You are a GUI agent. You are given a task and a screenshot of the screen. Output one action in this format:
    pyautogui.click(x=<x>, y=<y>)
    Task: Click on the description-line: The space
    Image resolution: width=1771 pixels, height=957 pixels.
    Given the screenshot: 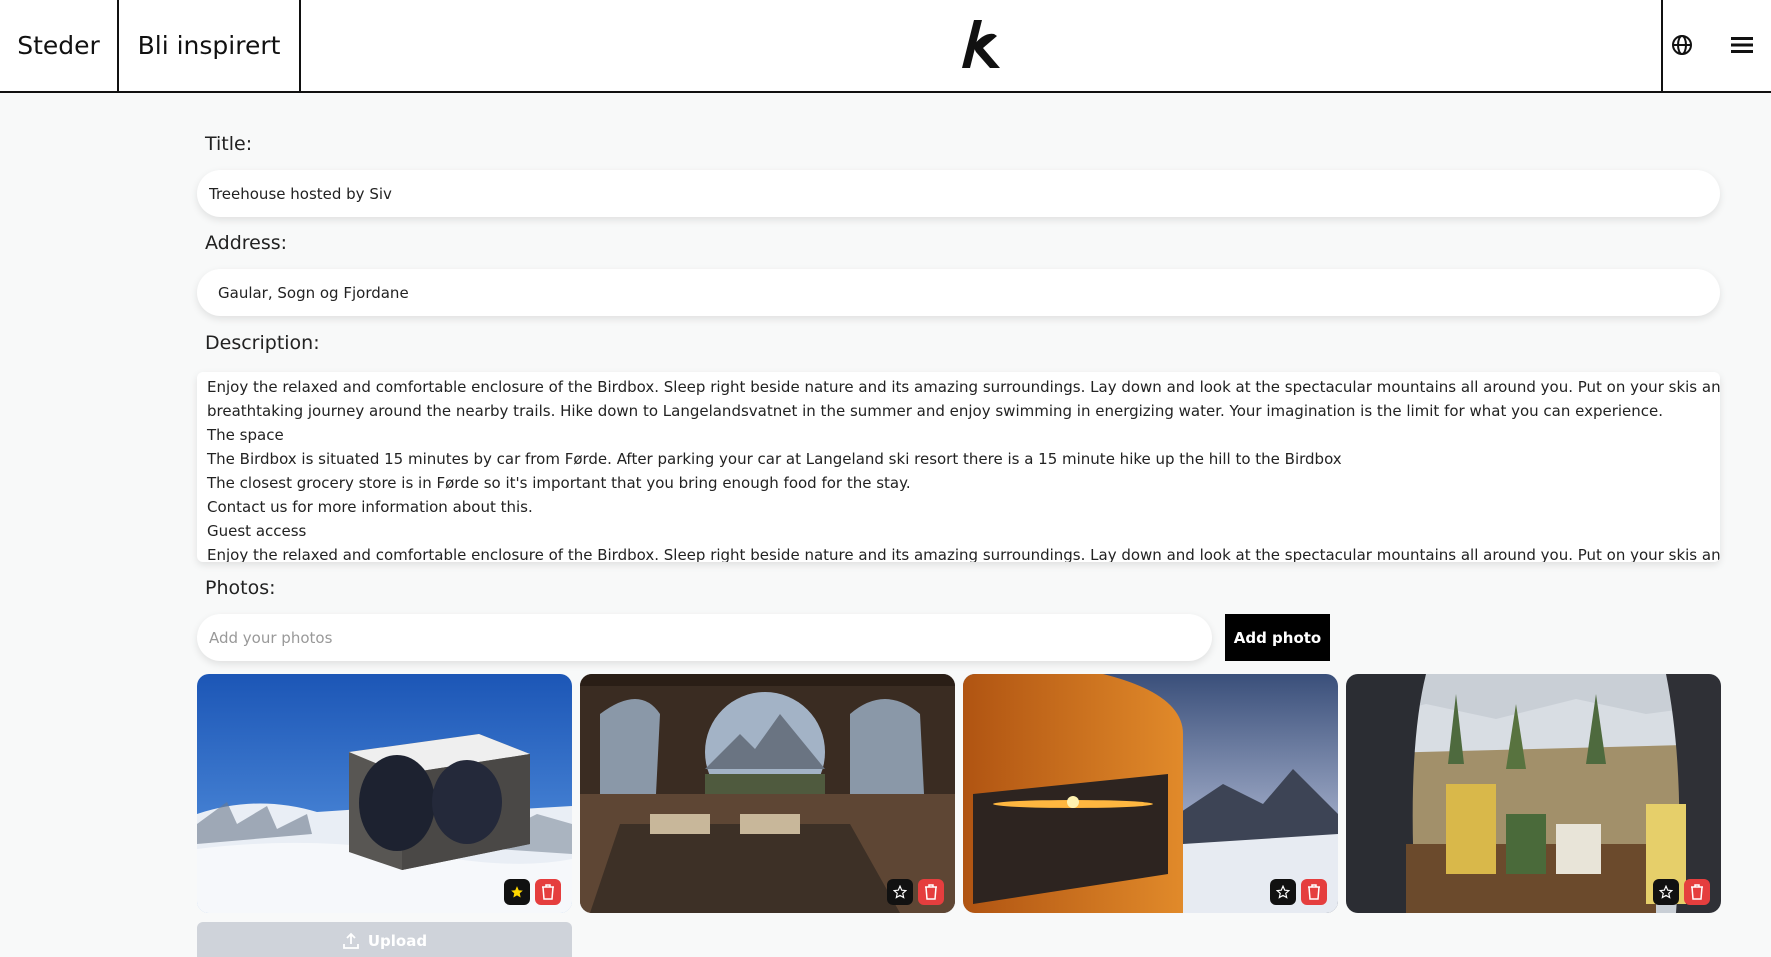 What is the action you would take?
    pyautogui.click(x=245, y=435)
    